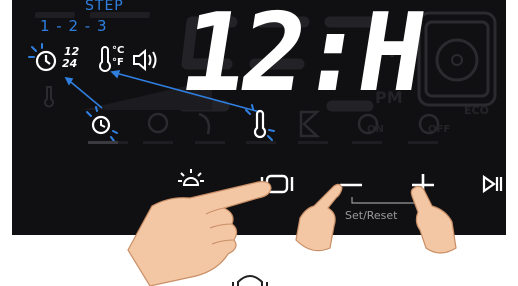 This screenshot has width=518, height=286. What do you see at coordinates (433, 219) in the screenshot?
I see `hand-icon-right` at bounding box center [433, 219].